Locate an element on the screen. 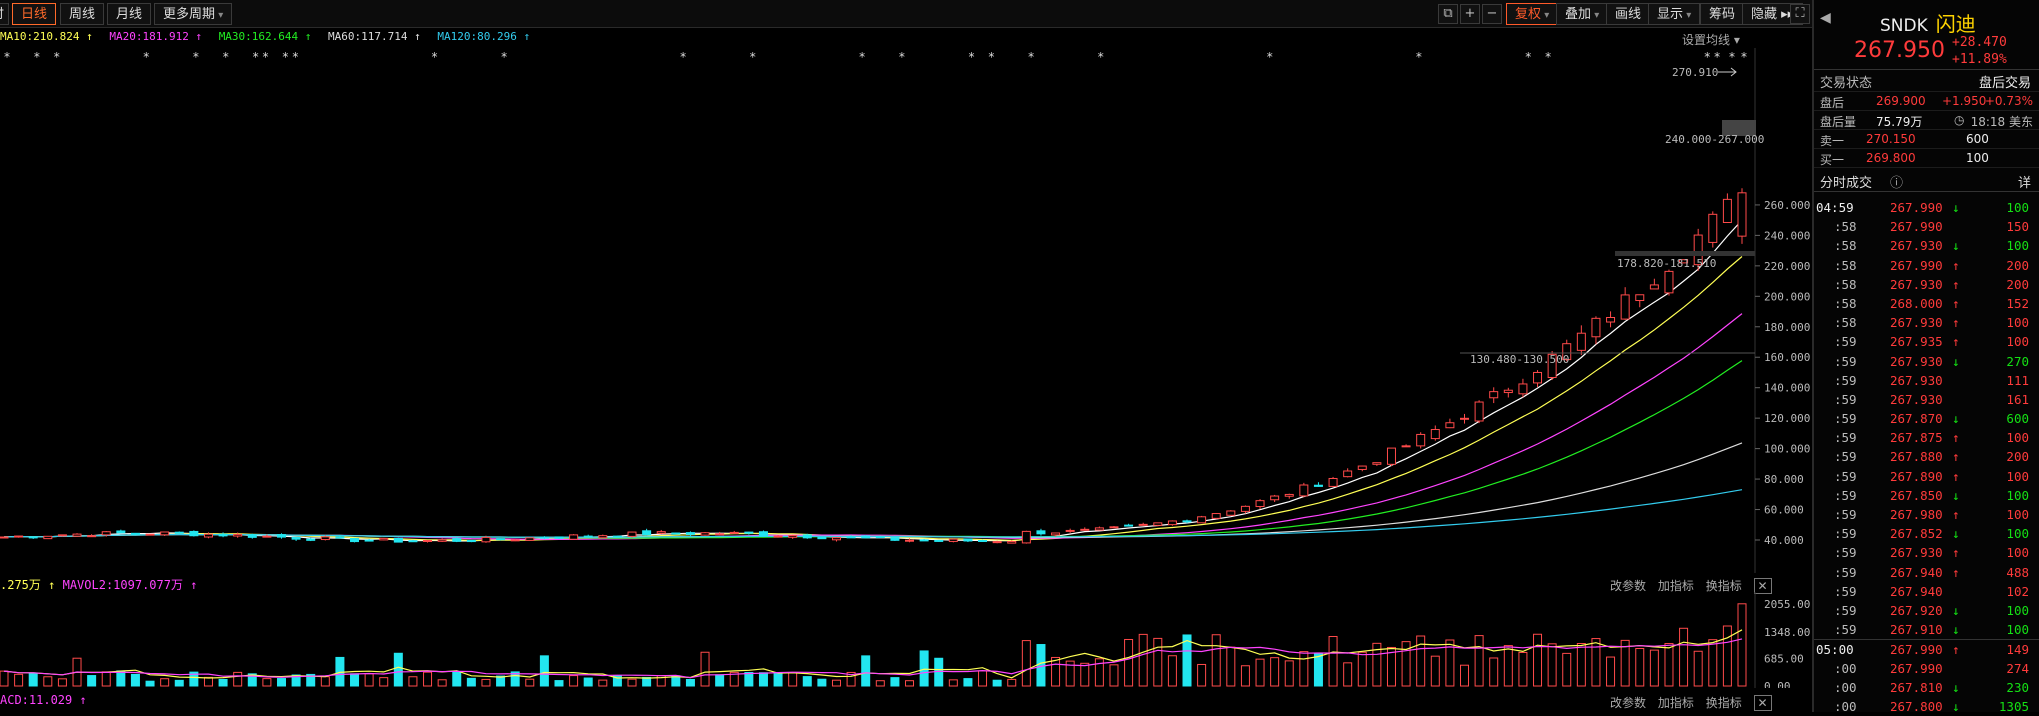 The height and width of the screenshot is (716, 2039). toolbar-edge-button: 时 is located at coordinates (5, 14).